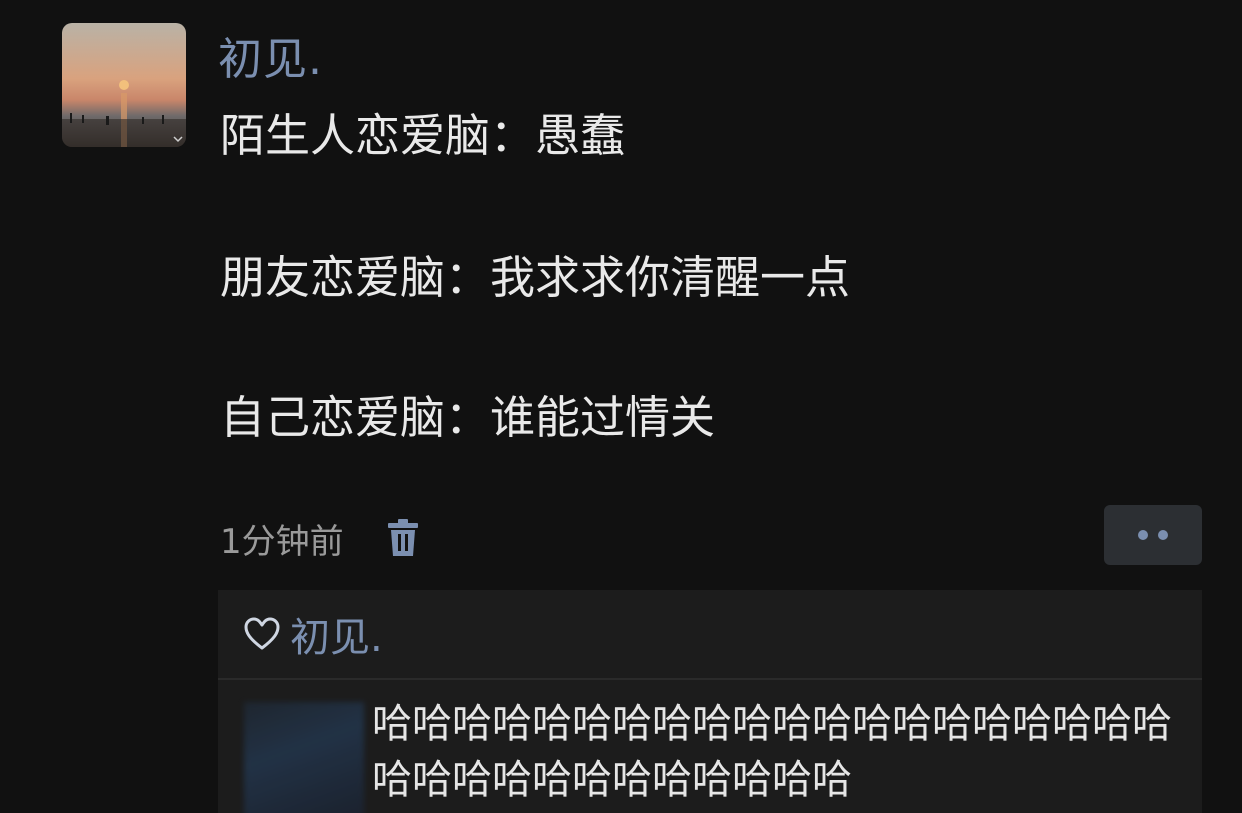 This screenshot has width=1242, height=813. I want to click on commenter-avatar, so click(304, 757).